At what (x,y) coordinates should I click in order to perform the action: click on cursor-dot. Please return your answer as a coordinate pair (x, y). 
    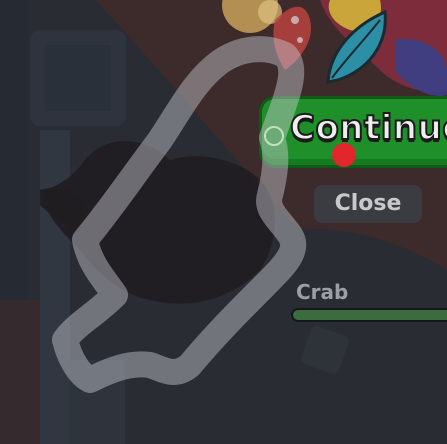
    Looking at the image, I should click on (344, 155).